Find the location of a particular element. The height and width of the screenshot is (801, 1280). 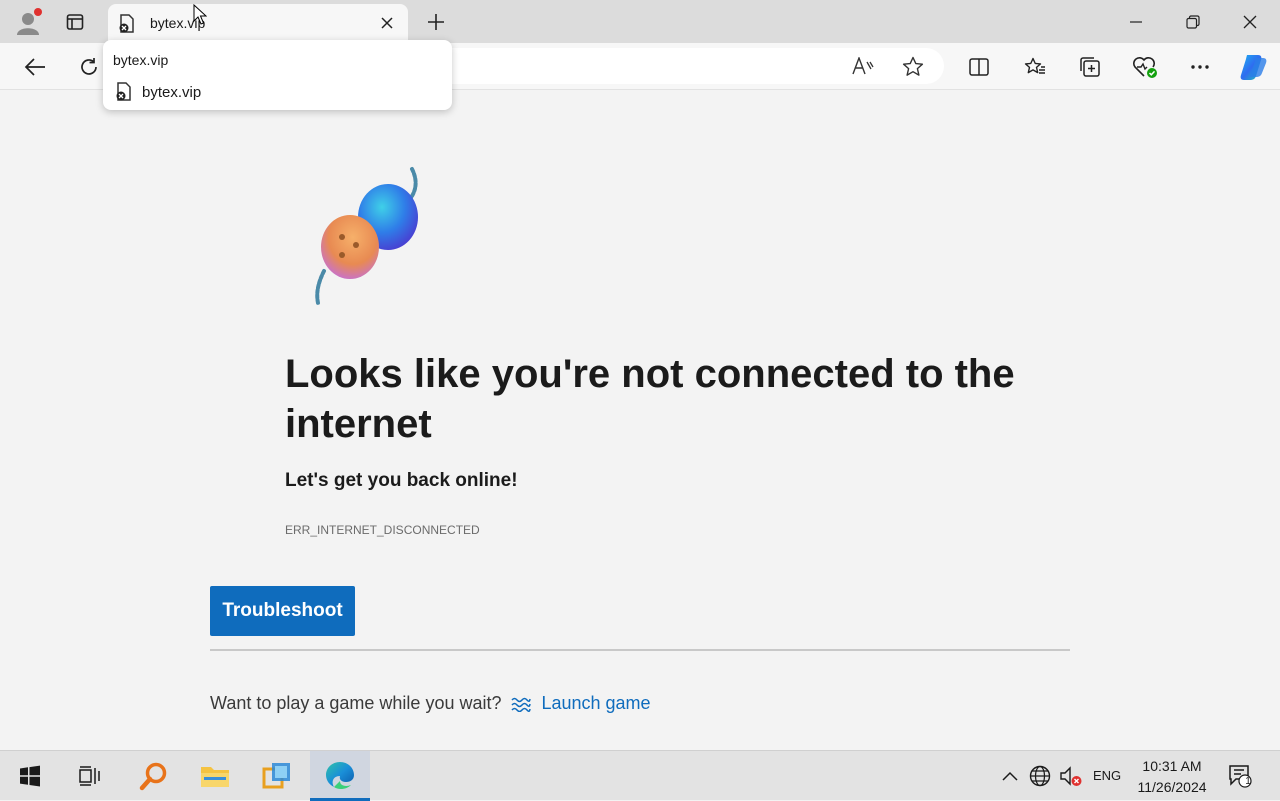

close-window-icon is located at coordinates (1250, 21).